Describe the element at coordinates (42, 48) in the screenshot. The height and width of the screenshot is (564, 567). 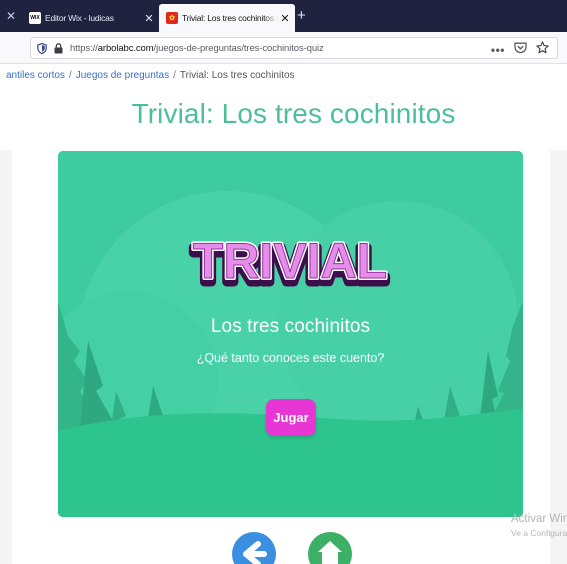
I see `shield-icon` at that location.